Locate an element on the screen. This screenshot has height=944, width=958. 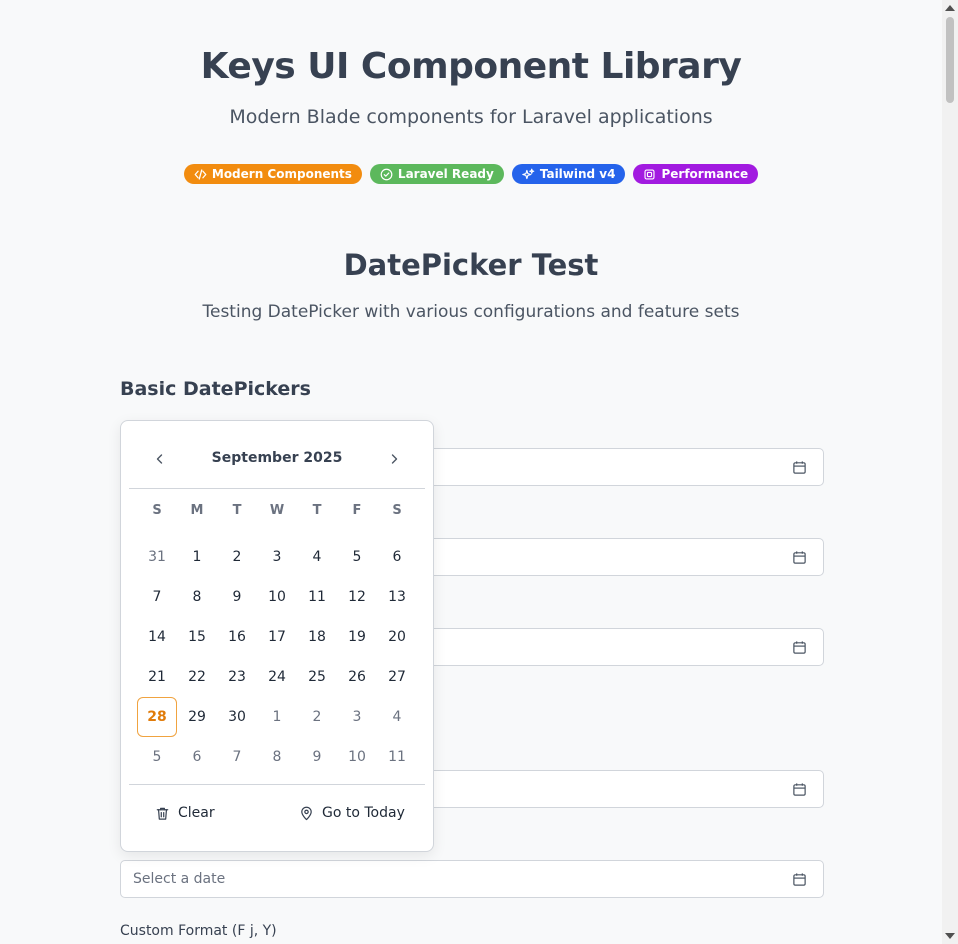
calendar-header: September 2025 is located at coordinates (277, 455).